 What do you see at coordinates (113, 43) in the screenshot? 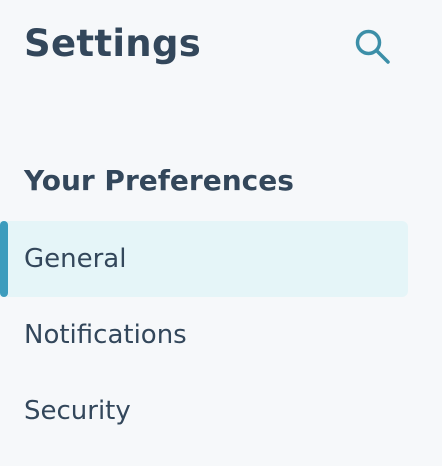
I see `page-title: Settings` at bounding box center [113, 43].